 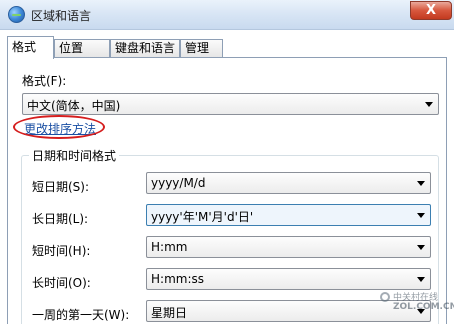 I want to click on short-time-label: 短时间(H):, so click(x=61, y=251).